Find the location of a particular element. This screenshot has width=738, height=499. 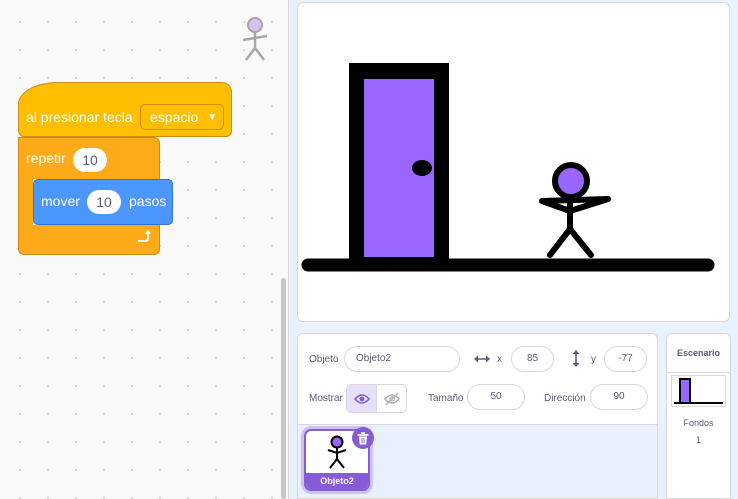

hide-sprite-button is located at coordinates (391, 398).